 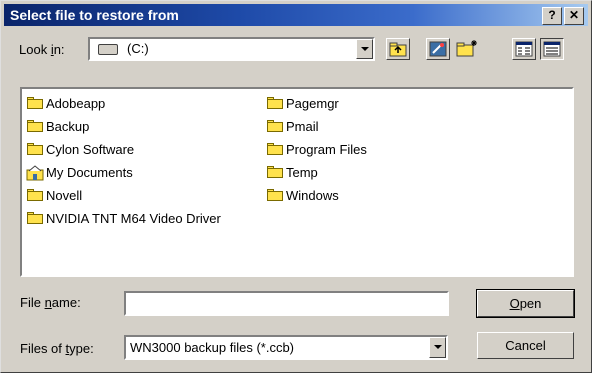 I want to click on list-item-label: Pmail, so click(x=302, y=126).